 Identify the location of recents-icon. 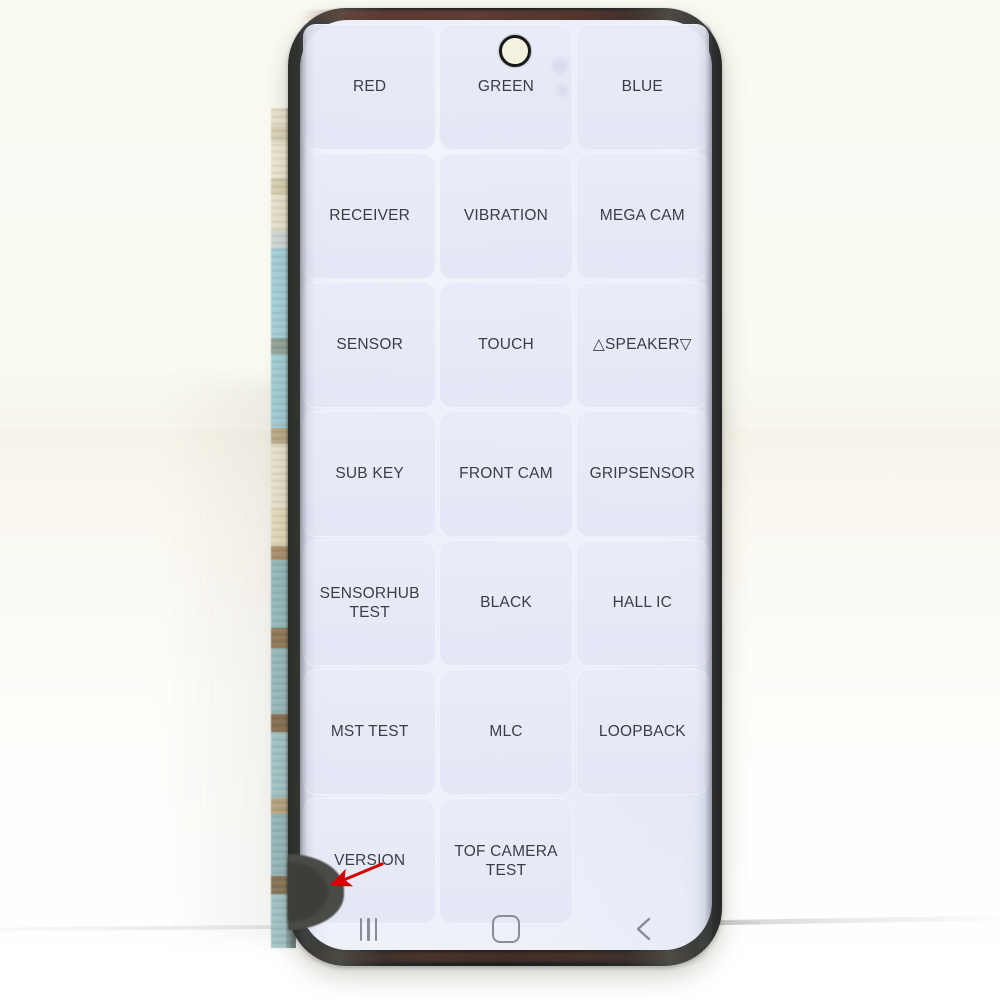
(368, 929).